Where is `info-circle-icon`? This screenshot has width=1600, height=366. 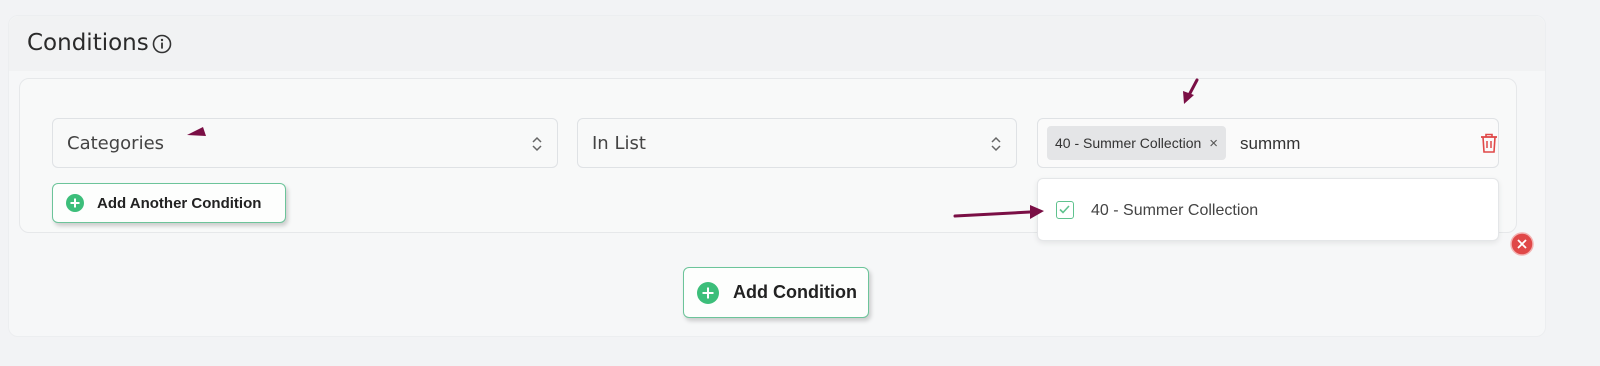
info-circle-icon is located at coordinates (162, 44).